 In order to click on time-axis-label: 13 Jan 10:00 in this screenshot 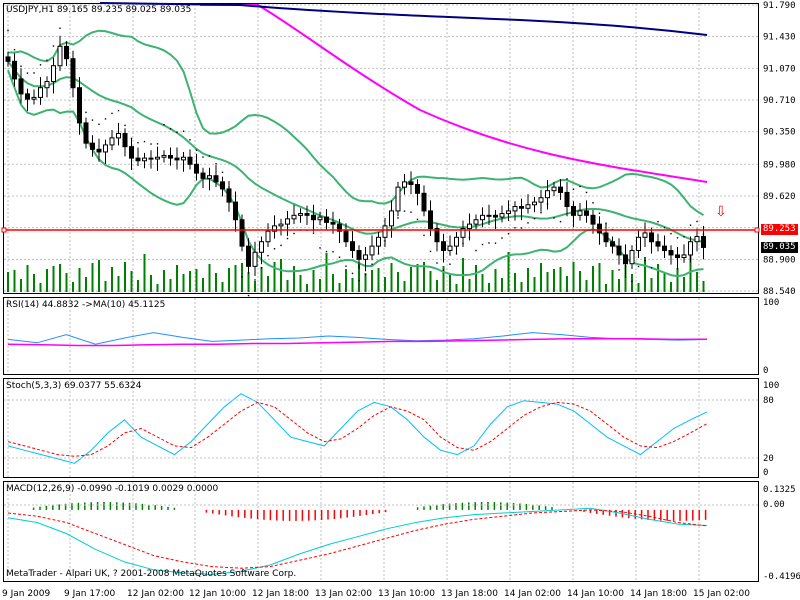, I will do `click(406, 594)`.